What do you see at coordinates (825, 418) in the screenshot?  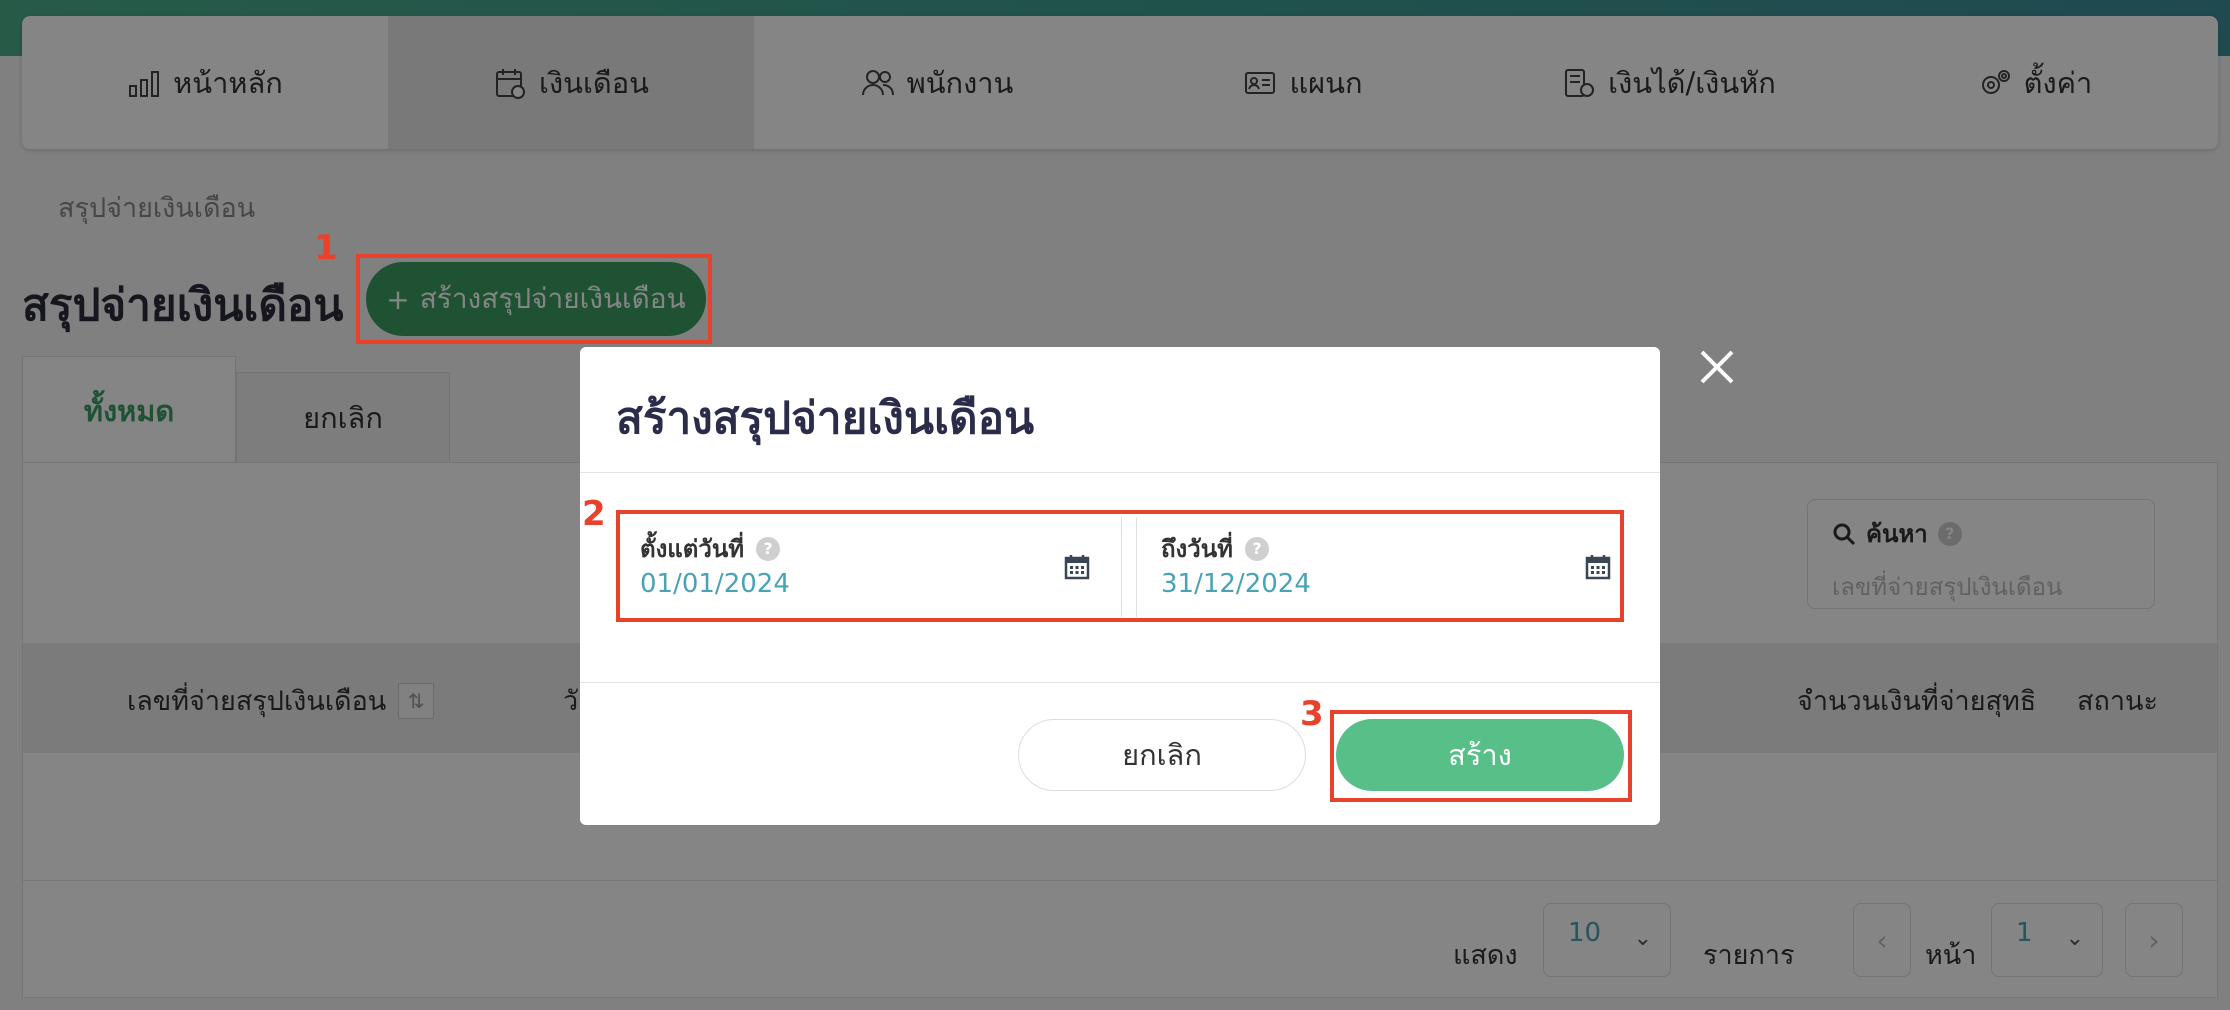 I see `modal-title: สร้างสรุปจ่ายเงินเดือน` at bounding box center [825, 418].